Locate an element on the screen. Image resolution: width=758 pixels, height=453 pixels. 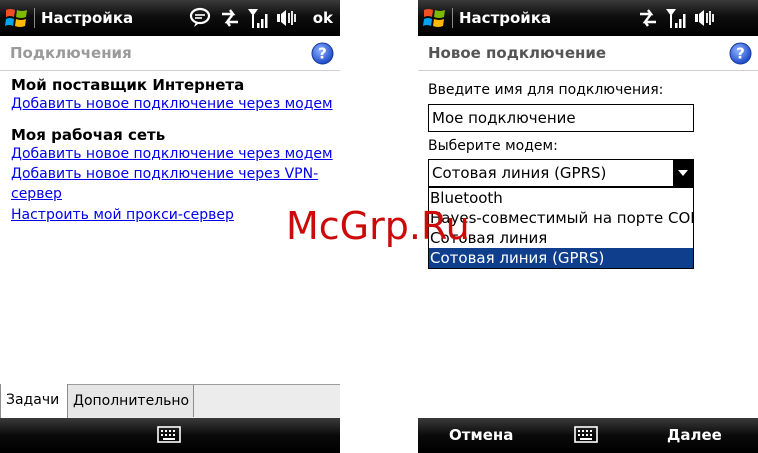
link-proxy-settings: Настроить мой прокси-сервер is located at coordinates (122, 215).